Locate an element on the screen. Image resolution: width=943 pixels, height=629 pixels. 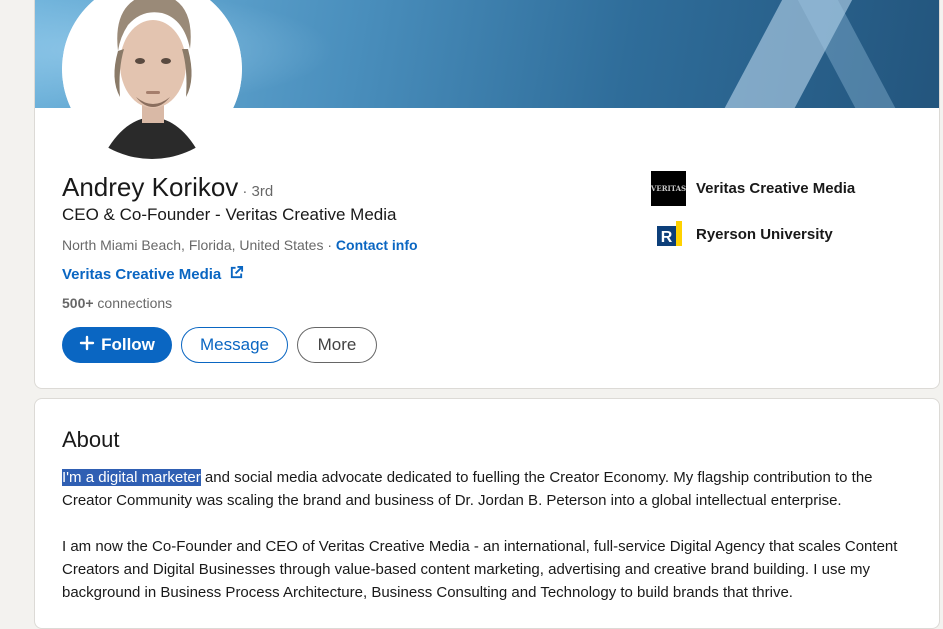
name-row: Andrey Korikov · 3rd is located at coordinates (167, 187).